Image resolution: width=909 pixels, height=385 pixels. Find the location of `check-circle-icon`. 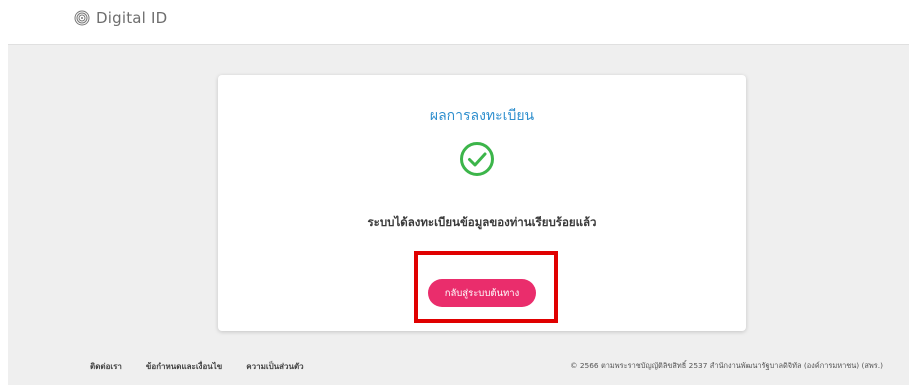

check-circle-icon is located at coordinates (477, 159).